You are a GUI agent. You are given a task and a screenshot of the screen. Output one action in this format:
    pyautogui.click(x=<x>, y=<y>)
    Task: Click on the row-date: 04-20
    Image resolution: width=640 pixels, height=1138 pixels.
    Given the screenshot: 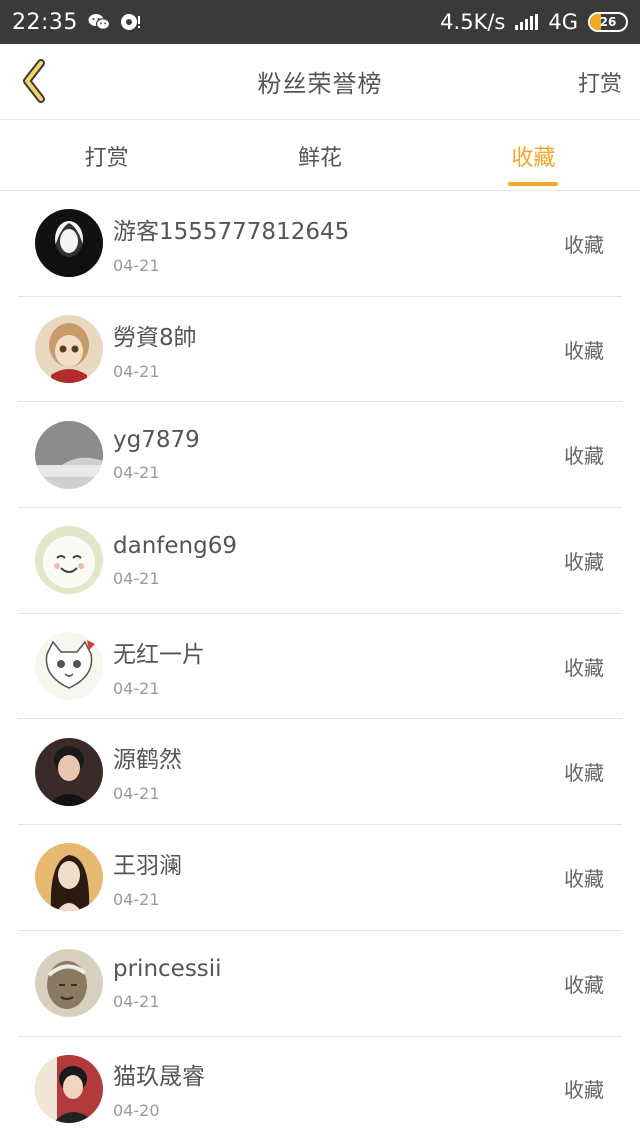 What is the action you would take?
    pyautogui.click(x=136, y=1111)
    